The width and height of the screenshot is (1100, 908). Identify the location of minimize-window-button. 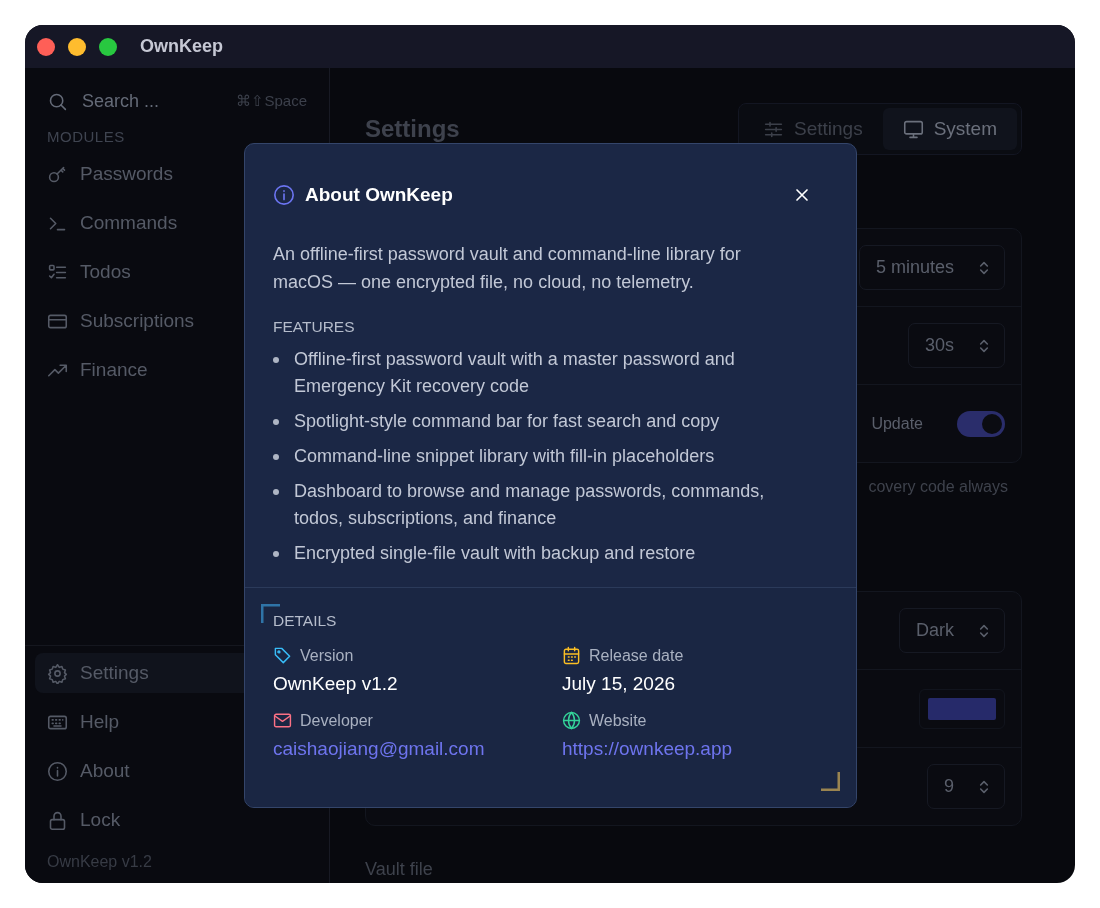
(77, 46).